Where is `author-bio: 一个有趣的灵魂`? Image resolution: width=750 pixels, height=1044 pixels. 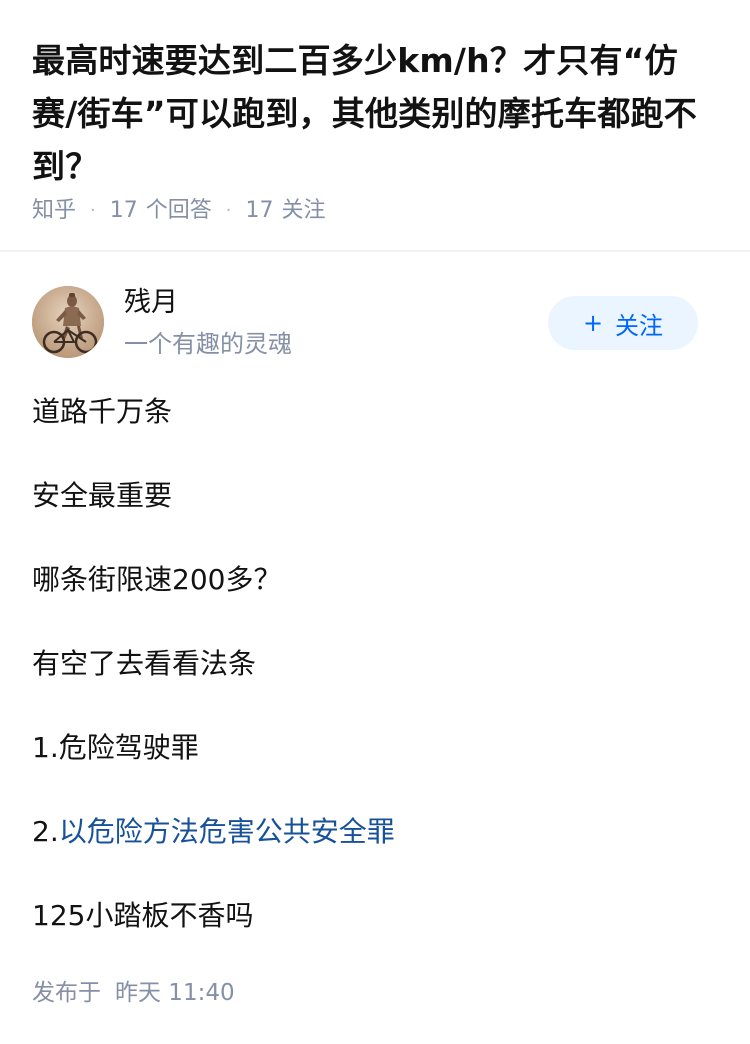 author-bio: 一个有趣的灵魂 is located at coordinates (208, 344).